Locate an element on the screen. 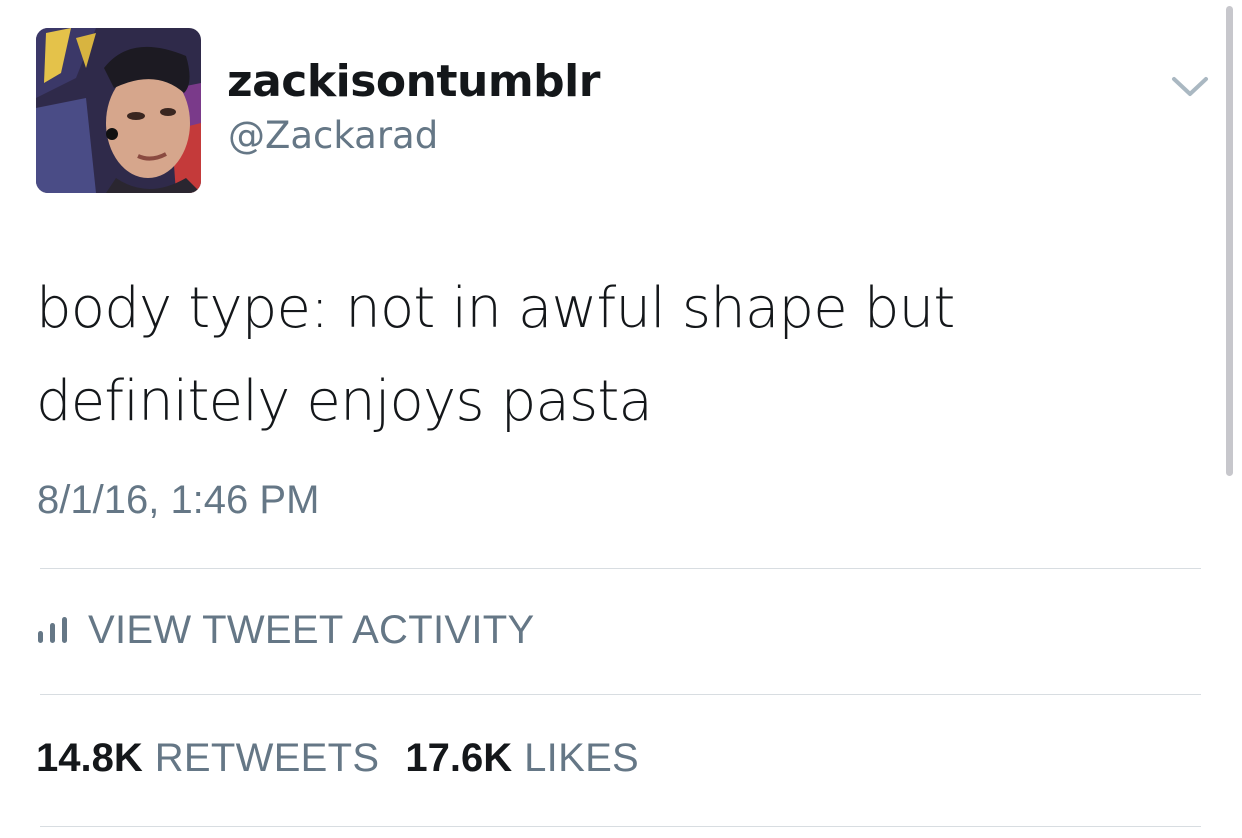 The height and width of the screenshot is (838, 1242). retweets-stat: 14.8K RETWEETS is located at coordinates (207, 758).